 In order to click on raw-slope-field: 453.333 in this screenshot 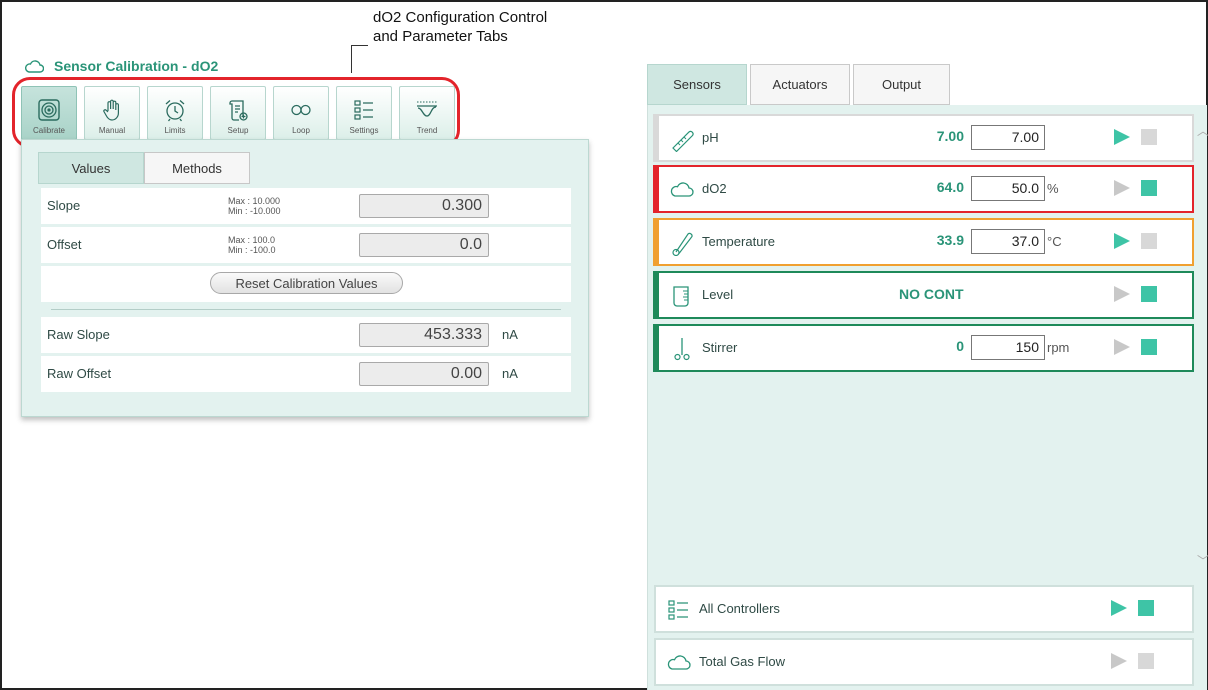, I will do `click(424, 335)`.